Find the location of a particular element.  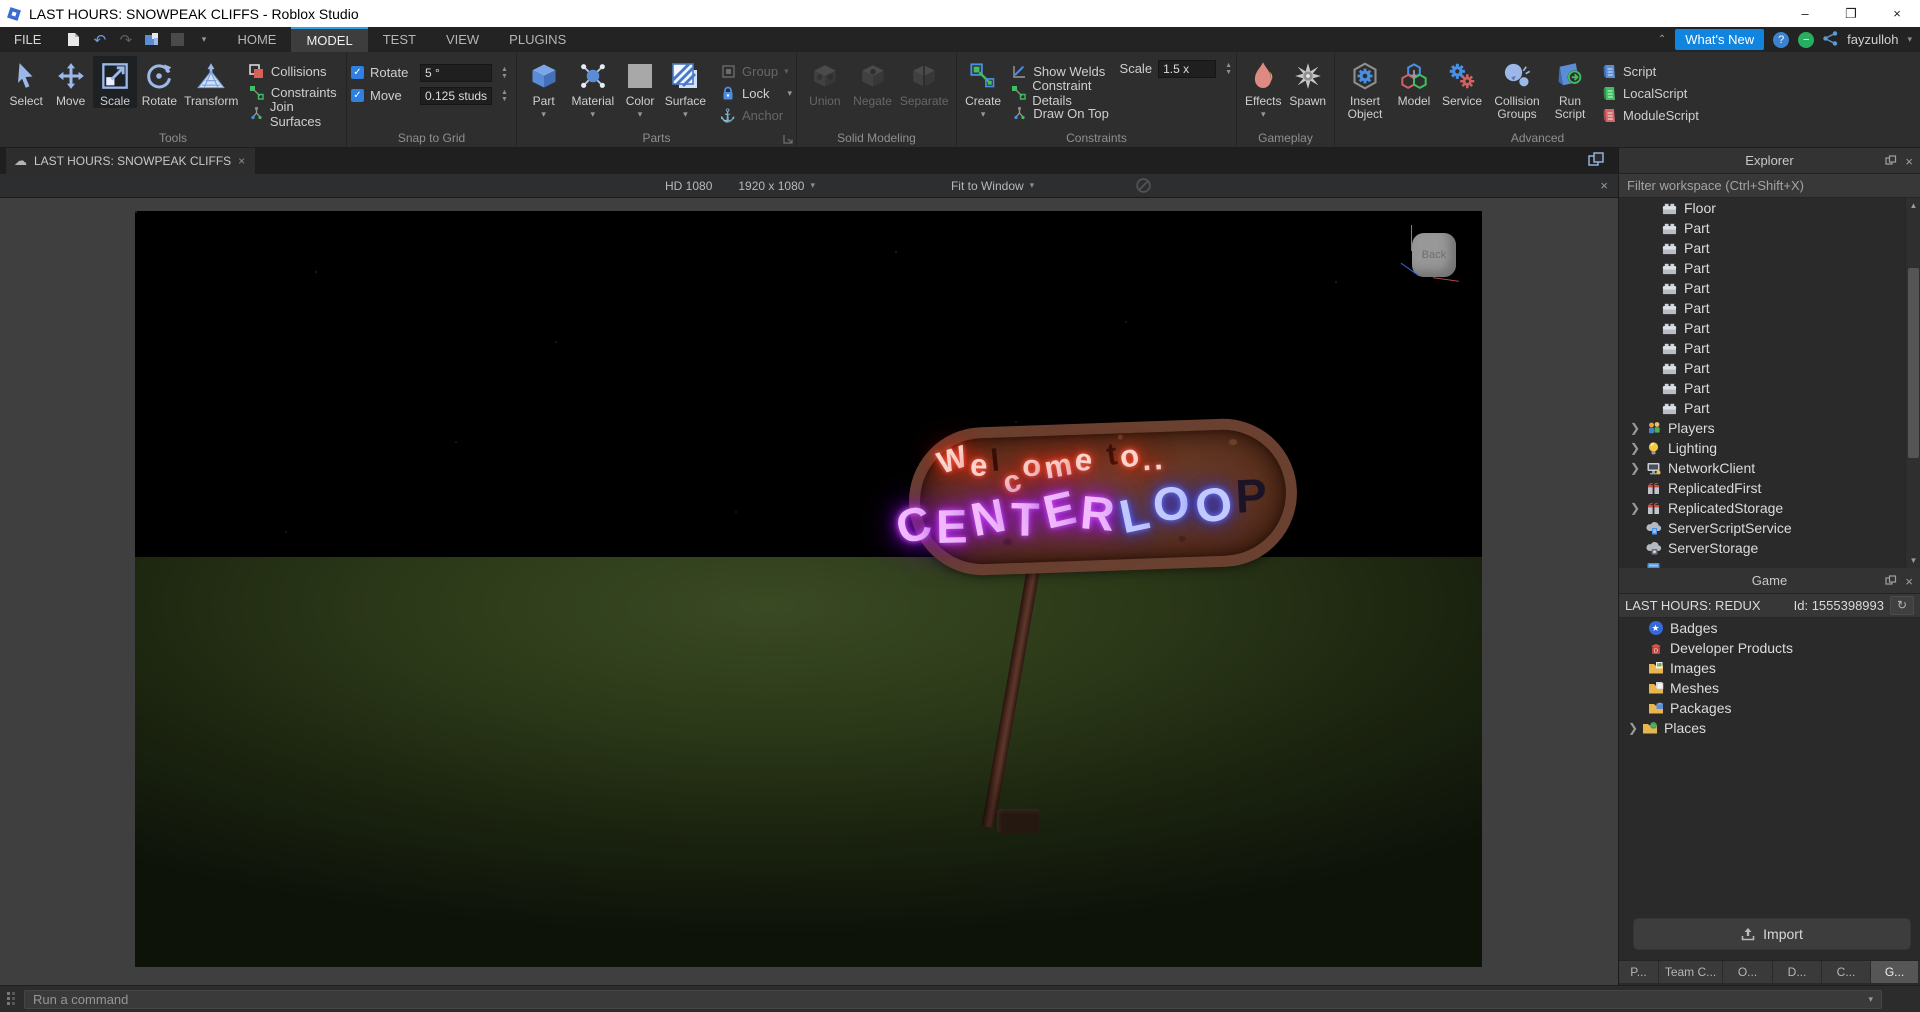

material-button: Material ▾ is located at coordinates (592, 88).